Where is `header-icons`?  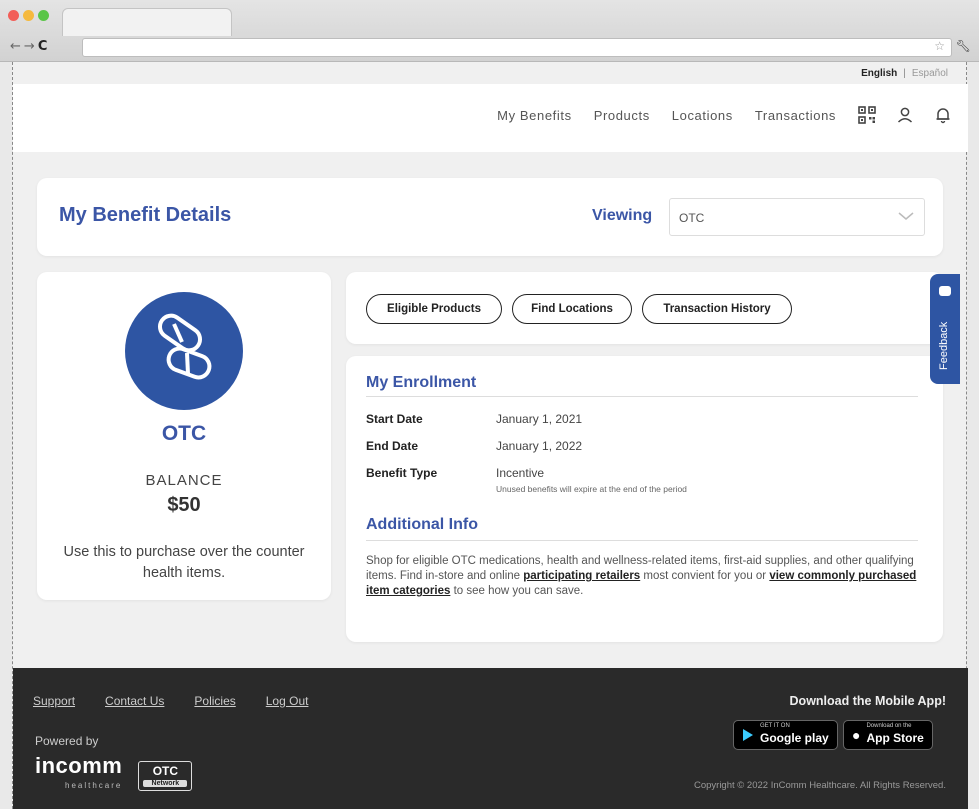 header-icons is located at coordinates (905, 115).